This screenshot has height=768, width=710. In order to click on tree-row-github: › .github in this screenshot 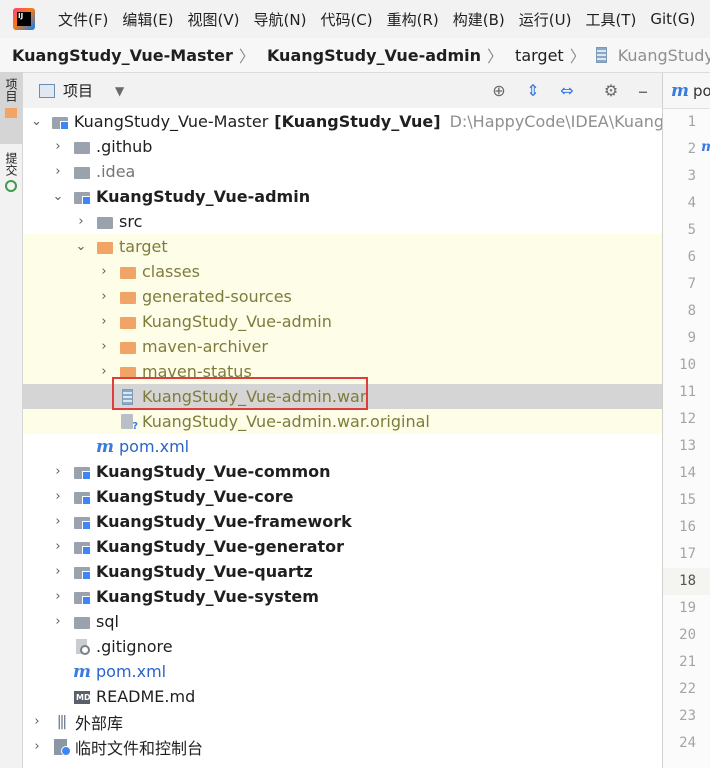, I will do `click(342, 146)`.